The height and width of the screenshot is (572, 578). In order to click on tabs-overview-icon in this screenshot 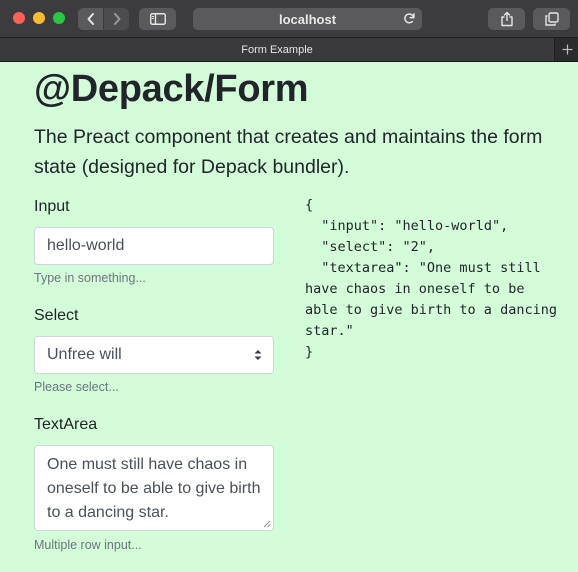, I will do `click(551, 19)`.